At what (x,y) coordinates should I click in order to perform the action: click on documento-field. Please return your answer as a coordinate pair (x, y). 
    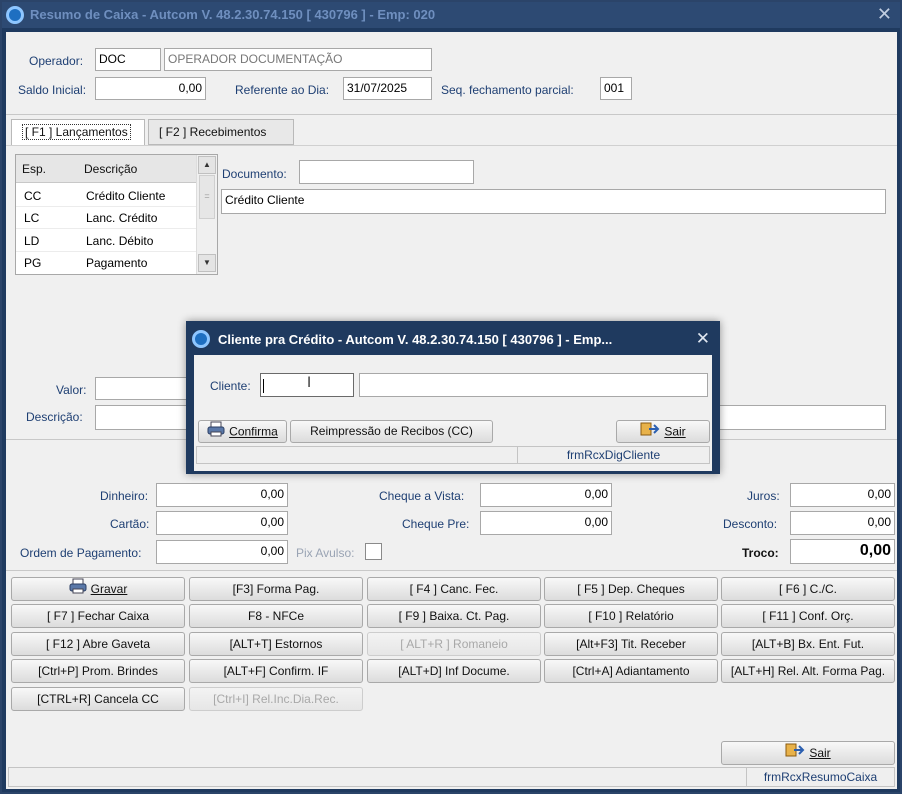
    Looking at the image, I should click on (386, 172).